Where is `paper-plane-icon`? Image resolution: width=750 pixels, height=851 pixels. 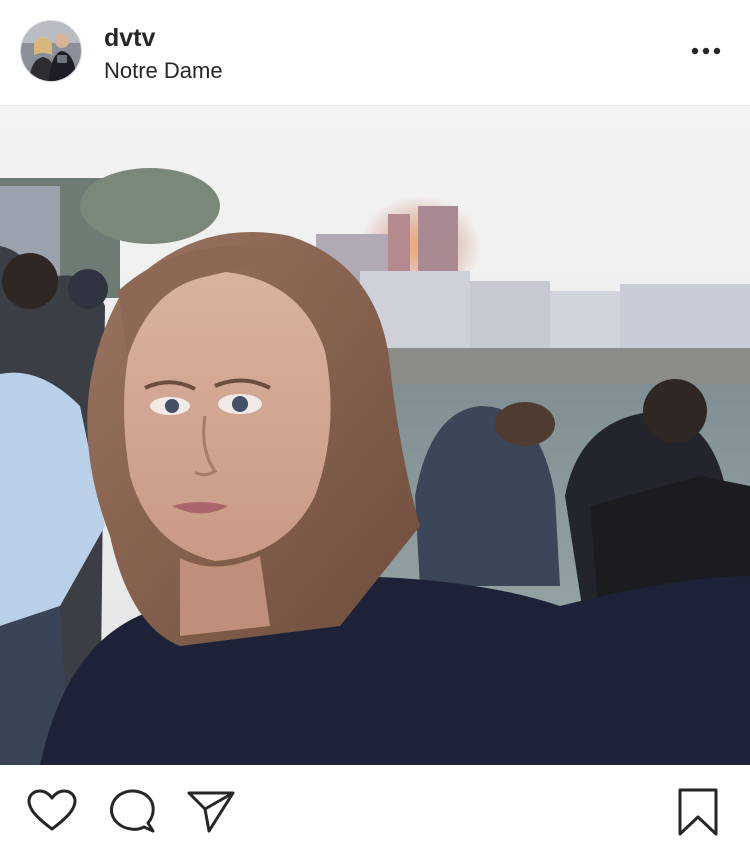 paper-plane-icon is located at coordinates (211, 812).